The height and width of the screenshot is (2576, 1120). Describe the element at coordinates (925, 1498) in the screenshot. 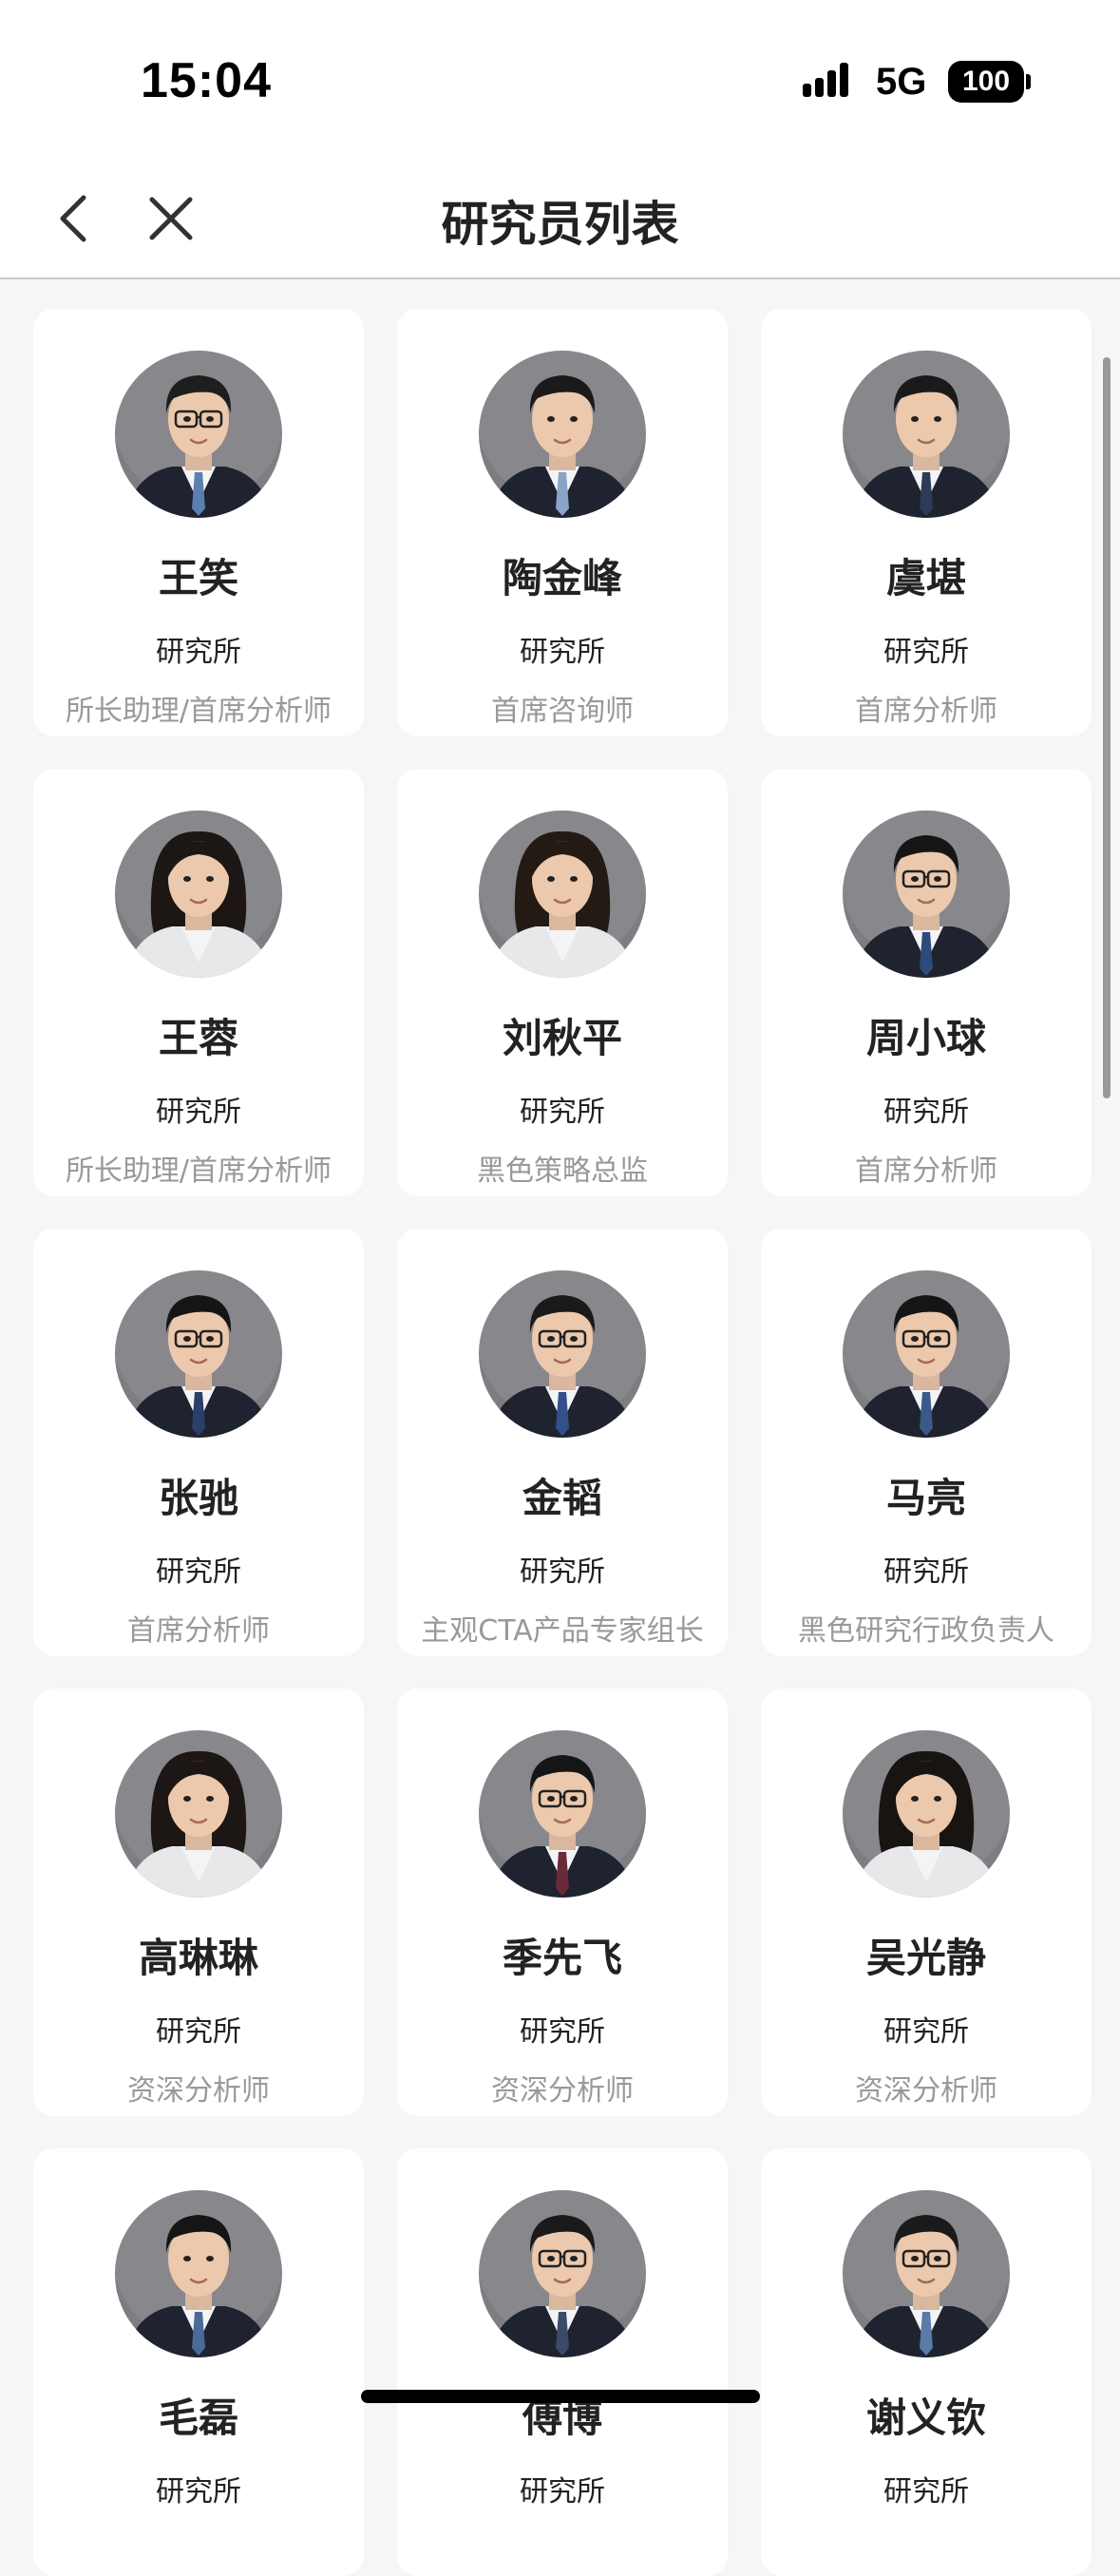

I see `researcher-name: 马亮` at that location.